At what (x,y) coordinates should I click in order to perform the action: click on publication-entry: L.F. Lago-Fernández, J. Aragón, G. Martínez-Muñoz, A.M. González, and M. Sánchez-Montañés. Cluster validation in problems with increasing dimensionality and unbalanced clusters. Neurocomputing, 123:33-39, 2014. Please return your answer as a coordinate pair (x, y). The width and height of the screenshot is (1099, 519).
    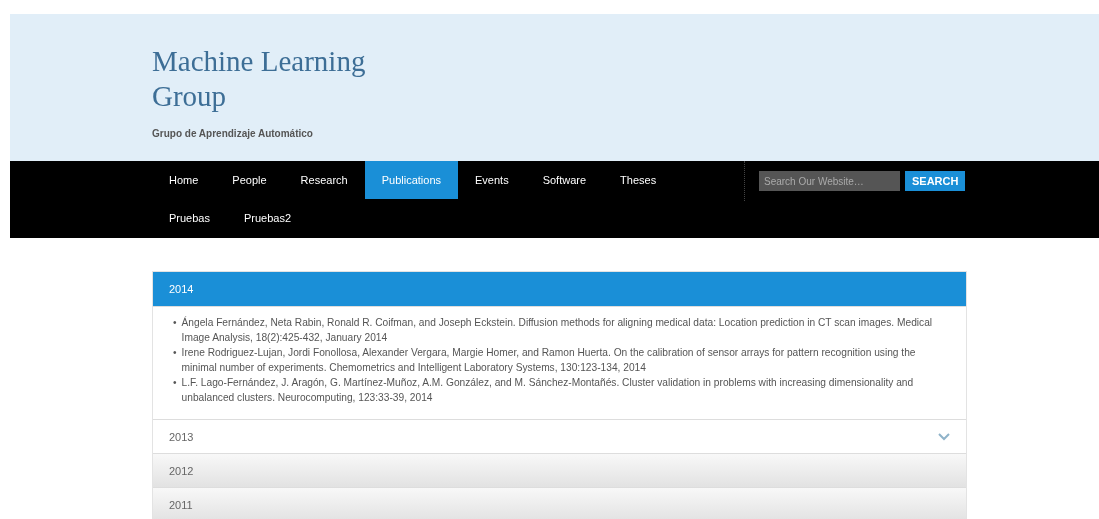
    Looking at the image, I should click on (548, 390).